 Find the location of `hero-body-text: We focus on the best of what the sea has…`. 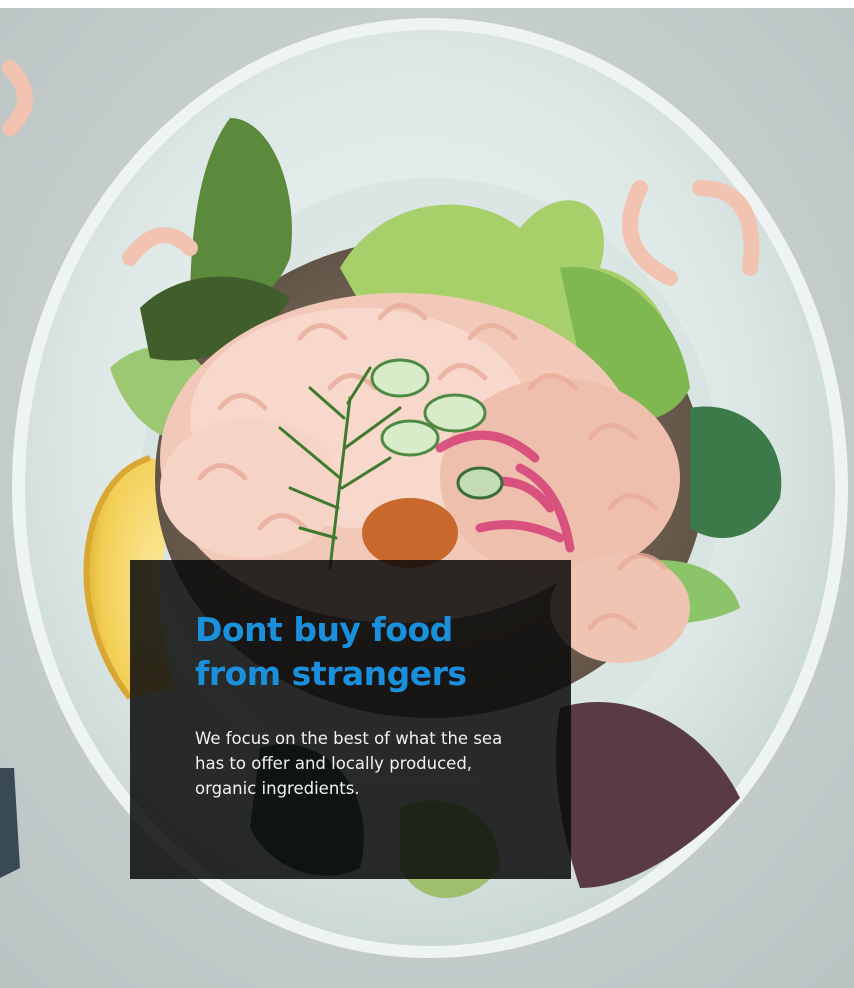

hero-body-text: We focus on the best of what the sea has… is located at coordinates (349, 763).